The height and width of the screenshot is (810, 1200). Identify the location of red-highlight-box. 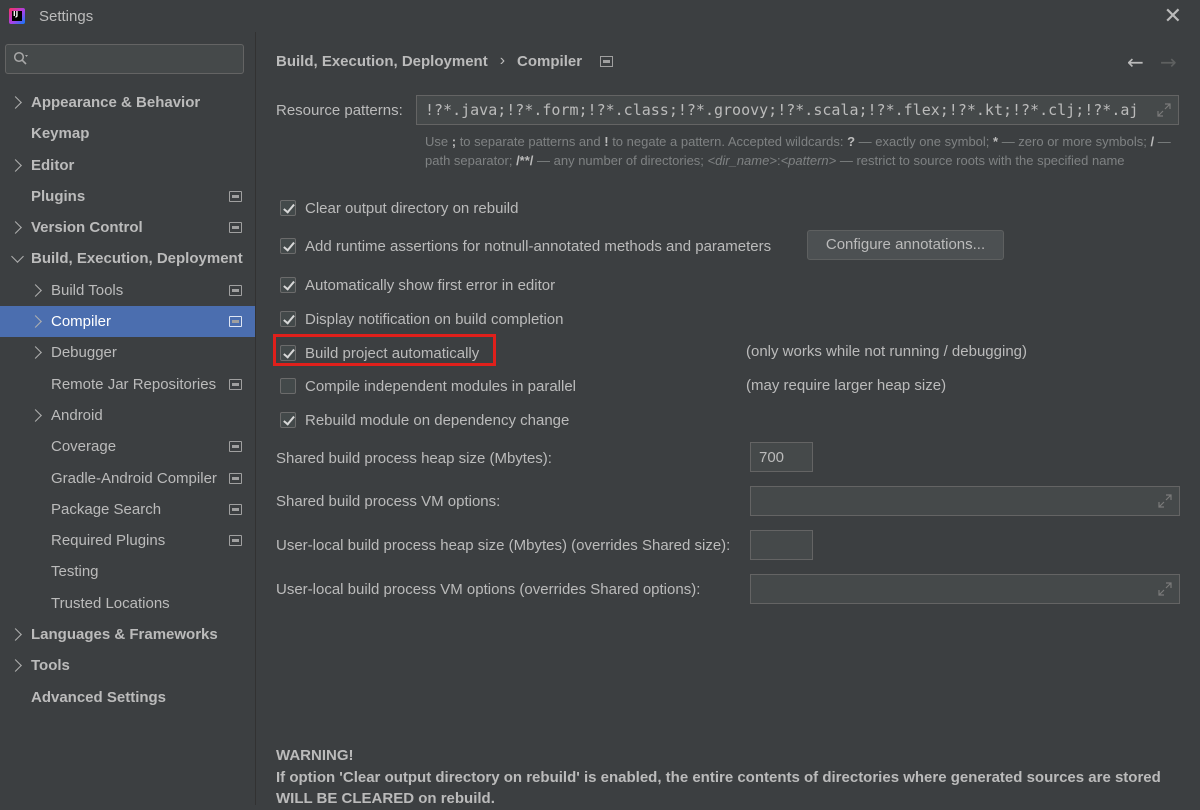
(384, 350).